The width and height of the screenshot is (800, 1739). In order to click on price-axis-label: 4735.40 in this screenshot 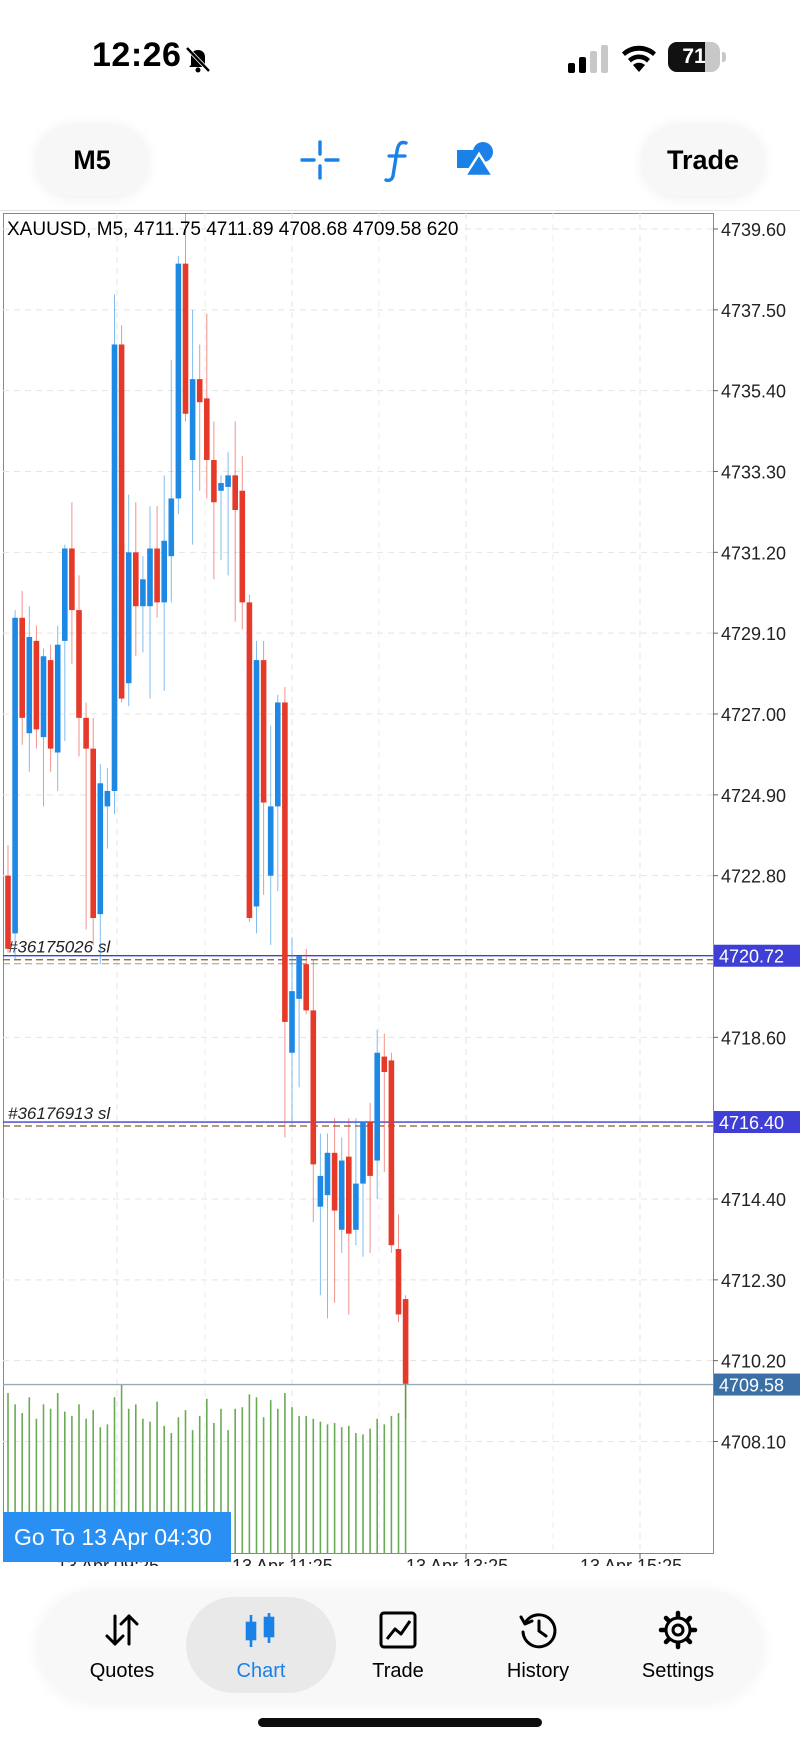, I will do `click(753, 392)`.